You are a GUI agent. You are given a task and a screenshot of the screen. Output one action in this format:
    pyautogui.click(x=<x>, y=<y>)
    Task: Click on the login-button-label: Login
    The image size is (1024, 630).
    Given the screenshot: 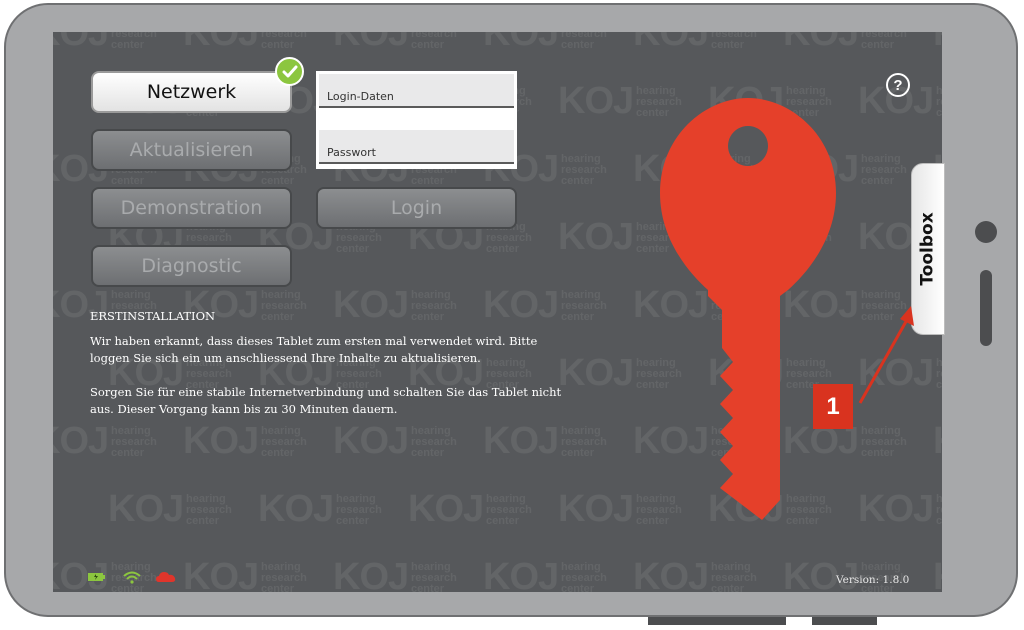 What is the action you would take?
    pyautogui.click(x=416, y=208)
    